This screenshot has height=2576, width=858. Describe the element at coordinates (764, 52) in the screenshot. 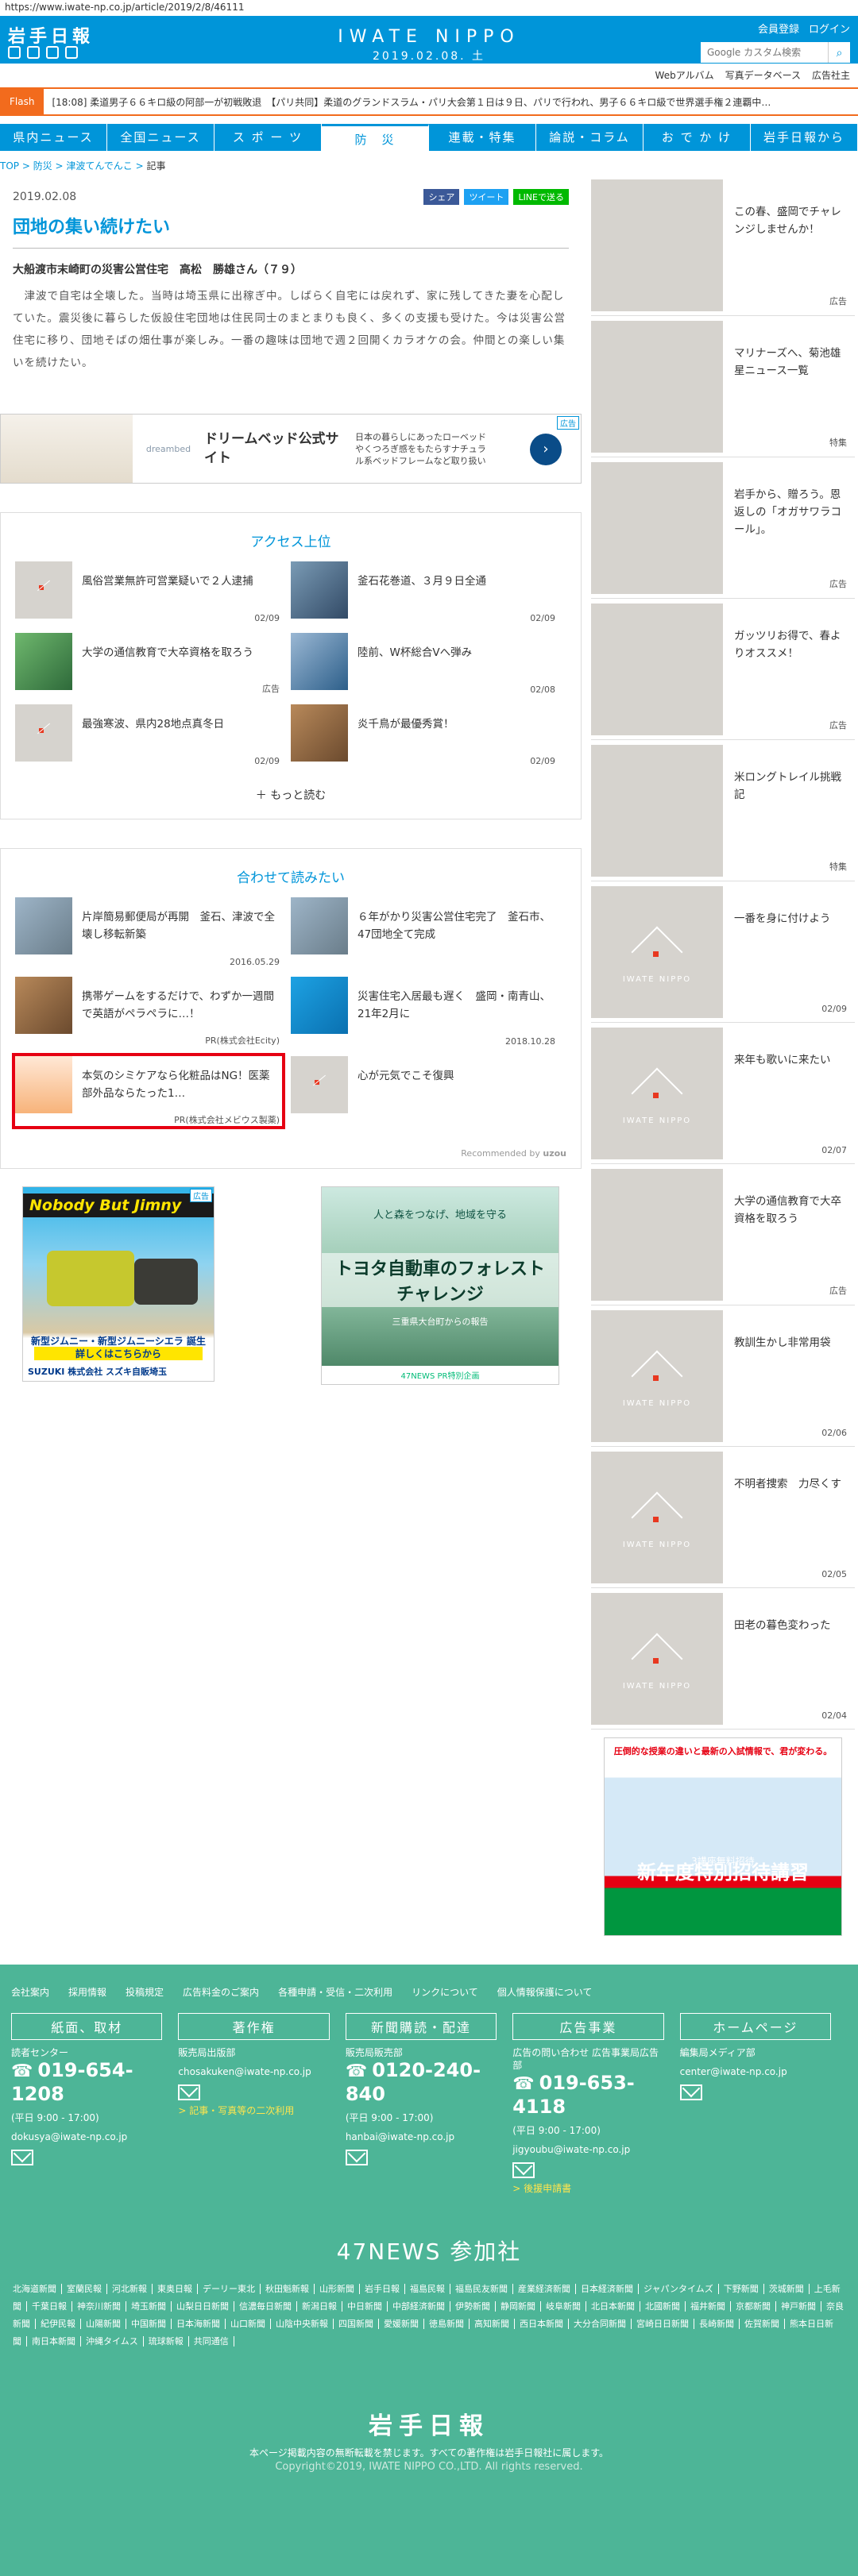

I see `search-input` at that location.